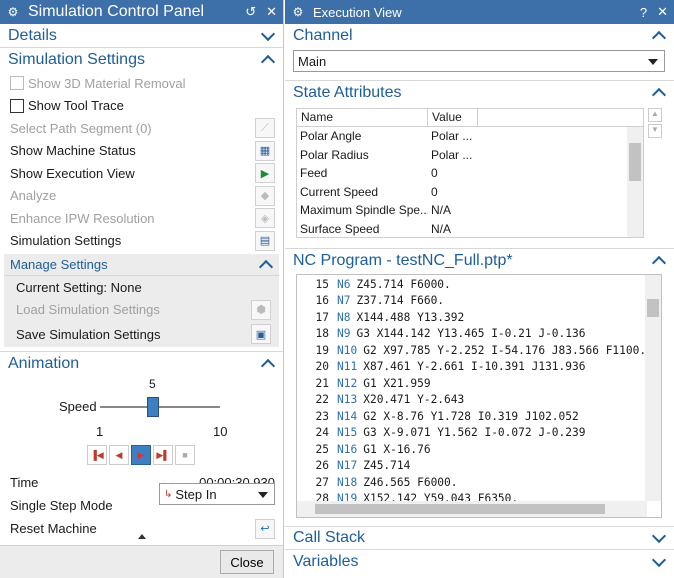 The height and width of the screenshot is (578, 674). Describe the element at coordinates (470, 210) in the screenshot. I see `table-row: Maximum Spindle Spe... N/A` at that location.